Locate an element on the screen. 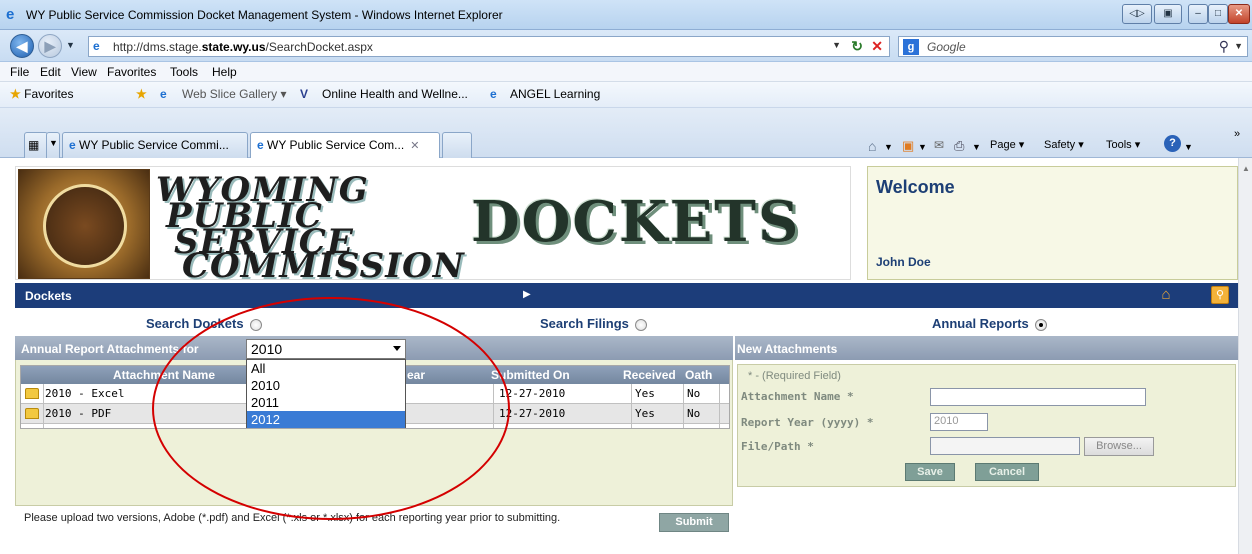 The height and width of the screenshot is (554, 1252). cancel-button: Cancel is located at coordinates (1007, 472).